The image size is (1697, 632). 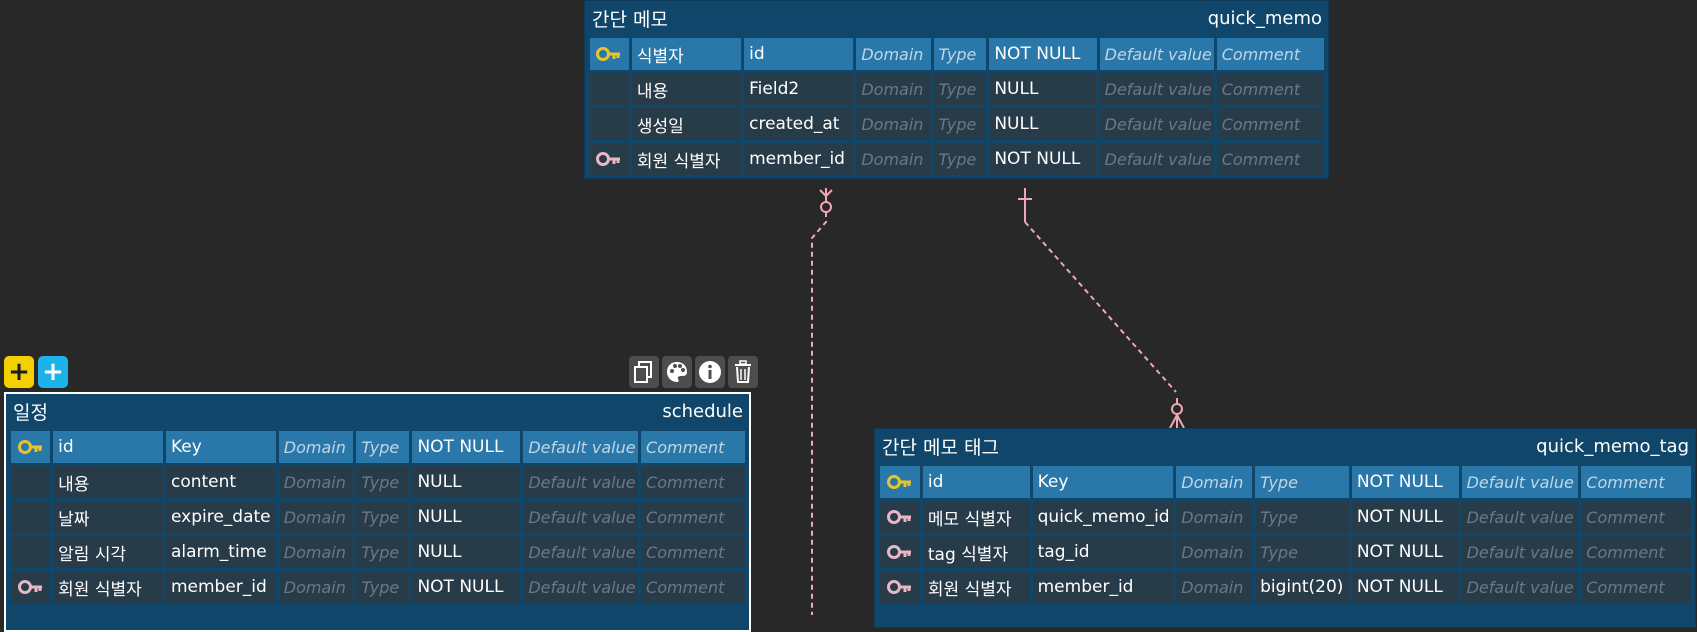 I want to click on copy-button, so click(x=644, y=372).